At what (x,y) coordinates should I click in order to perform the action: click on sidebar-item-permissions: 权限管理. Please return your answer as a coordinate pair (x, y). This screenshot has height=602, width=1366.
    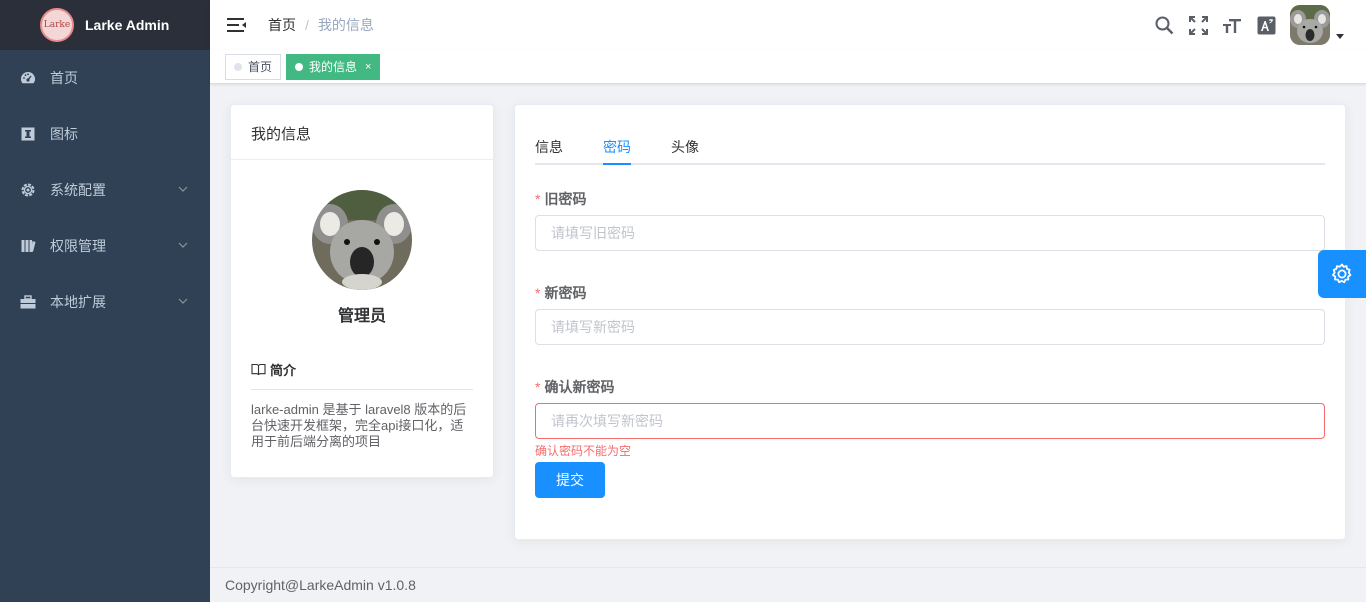
    Looking at the image, I should click on (105, 246).